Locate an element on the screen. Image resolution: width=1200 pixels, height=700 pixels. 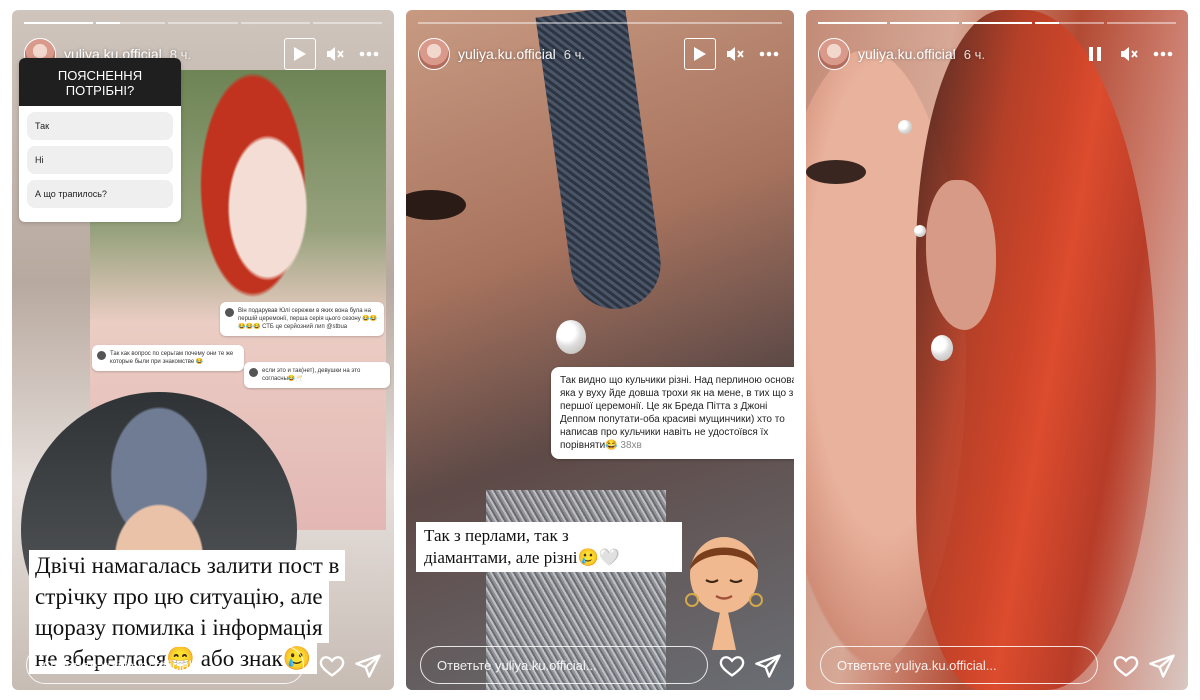
caption-line: діамантами, але різні🥲🤍 is located at coordinates (522, 557).